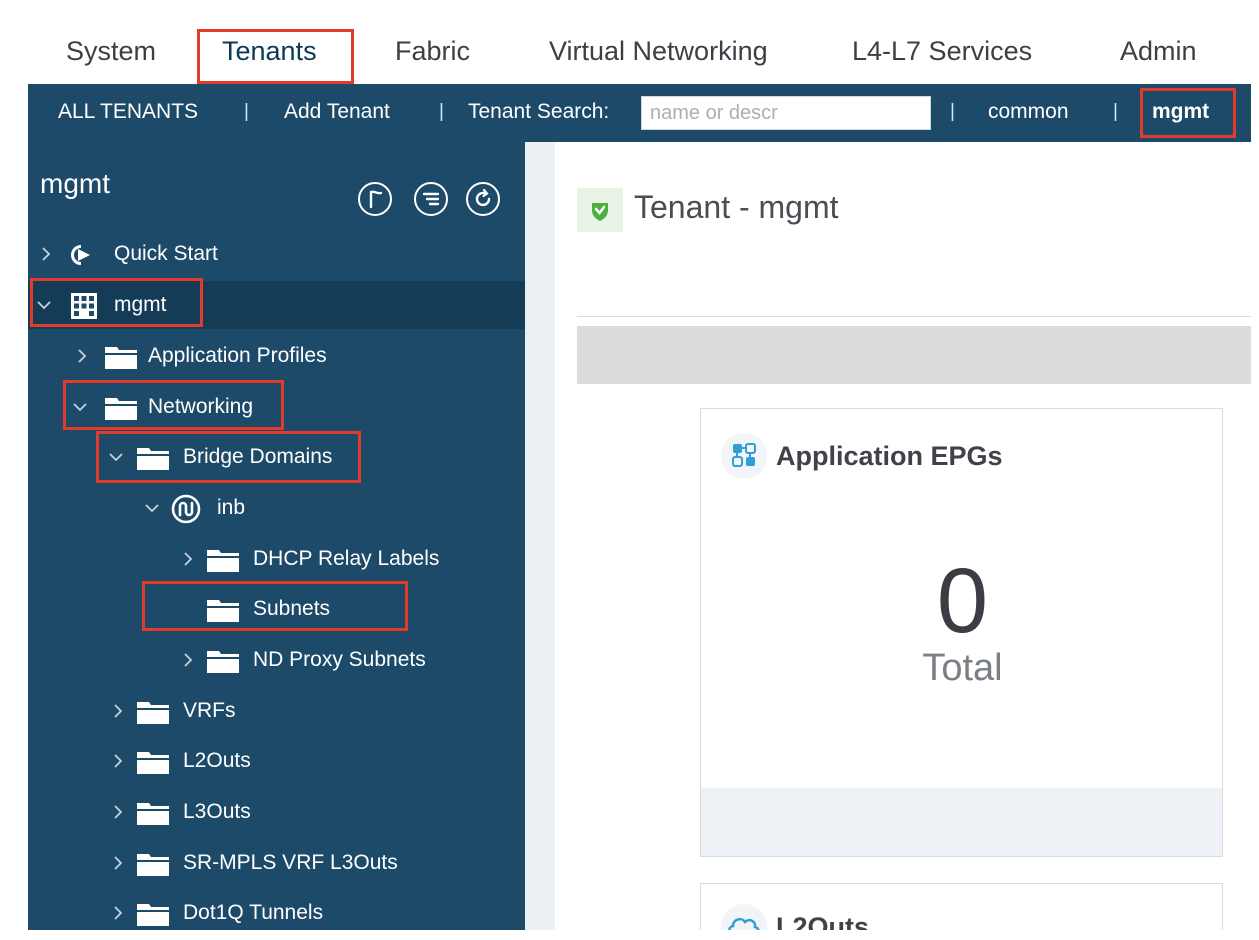 This screenshot has width=1259, height=940. I want to click on tree-item-label: inb, so click(231, 507).